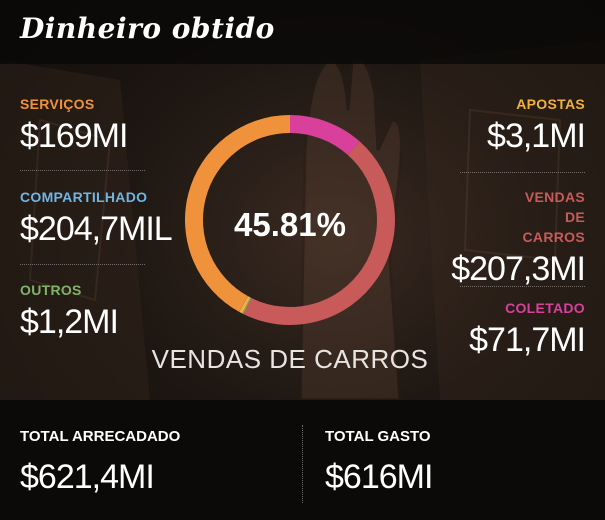 Image resolution: width=605 pixels, height=520 pixels. Describe the element at coordinates (84, 197) in the screenshot. I see `stat-shared-label: COMPARTILHADO` at that location.